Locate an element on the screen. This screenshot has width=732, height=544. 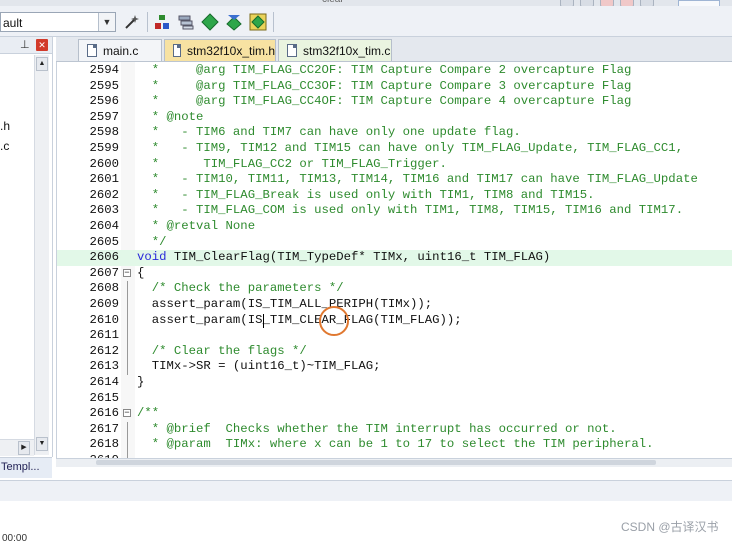
code-keyword: void is located at coordinates (152, 257).